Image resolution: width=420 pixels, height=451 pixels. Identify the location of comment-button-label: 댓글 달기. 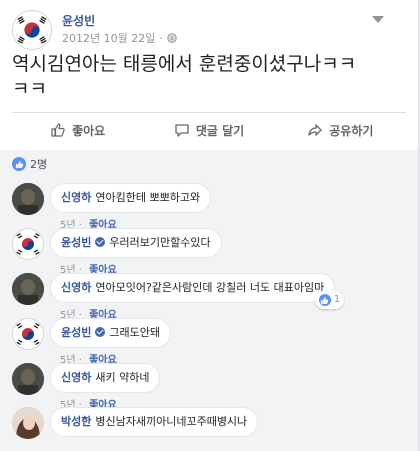
(220, 130).